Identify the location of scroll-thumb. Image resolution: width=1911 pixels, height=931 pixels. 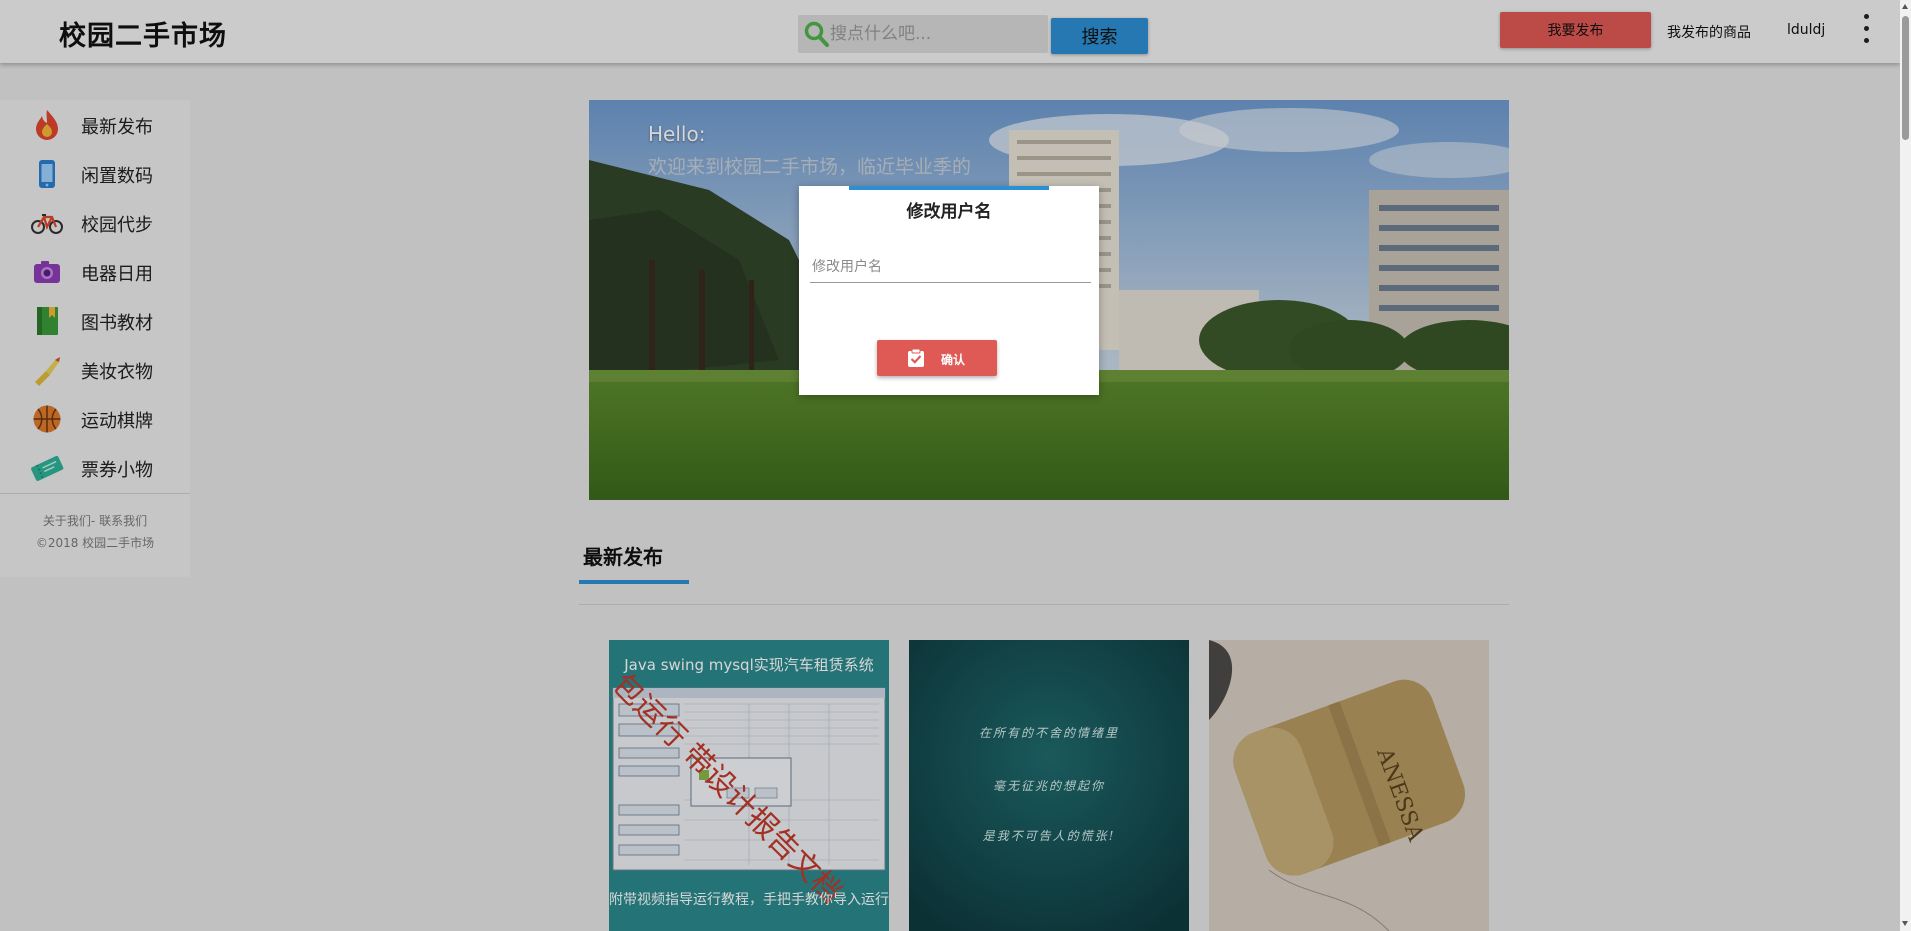
(1905, 78).